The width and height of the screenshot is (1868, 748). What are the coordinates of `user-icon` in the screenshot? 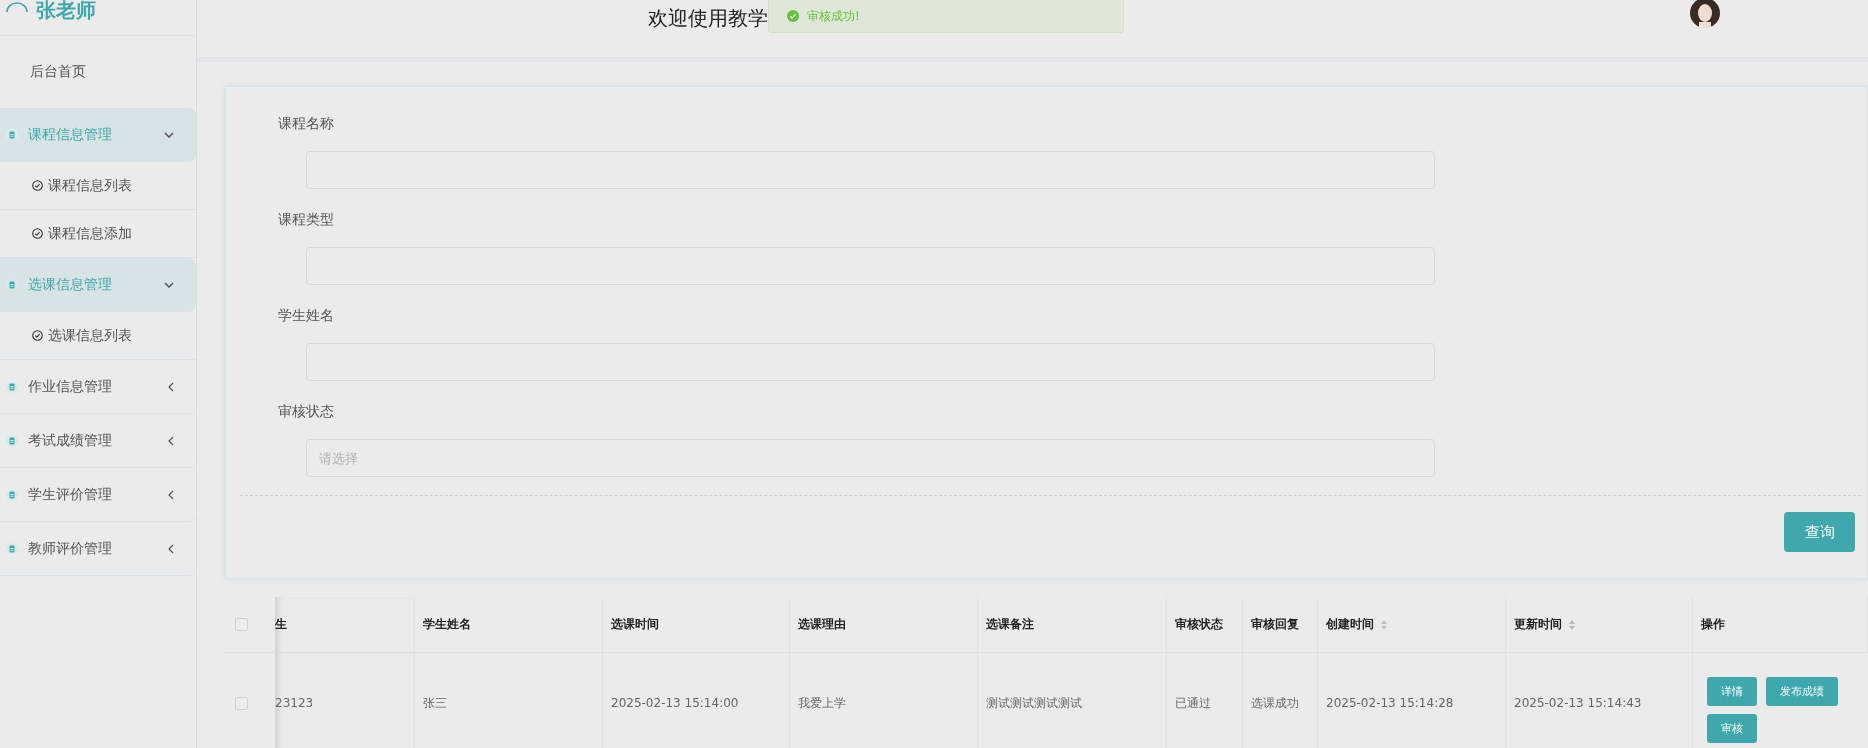 It's located at (17, 6).